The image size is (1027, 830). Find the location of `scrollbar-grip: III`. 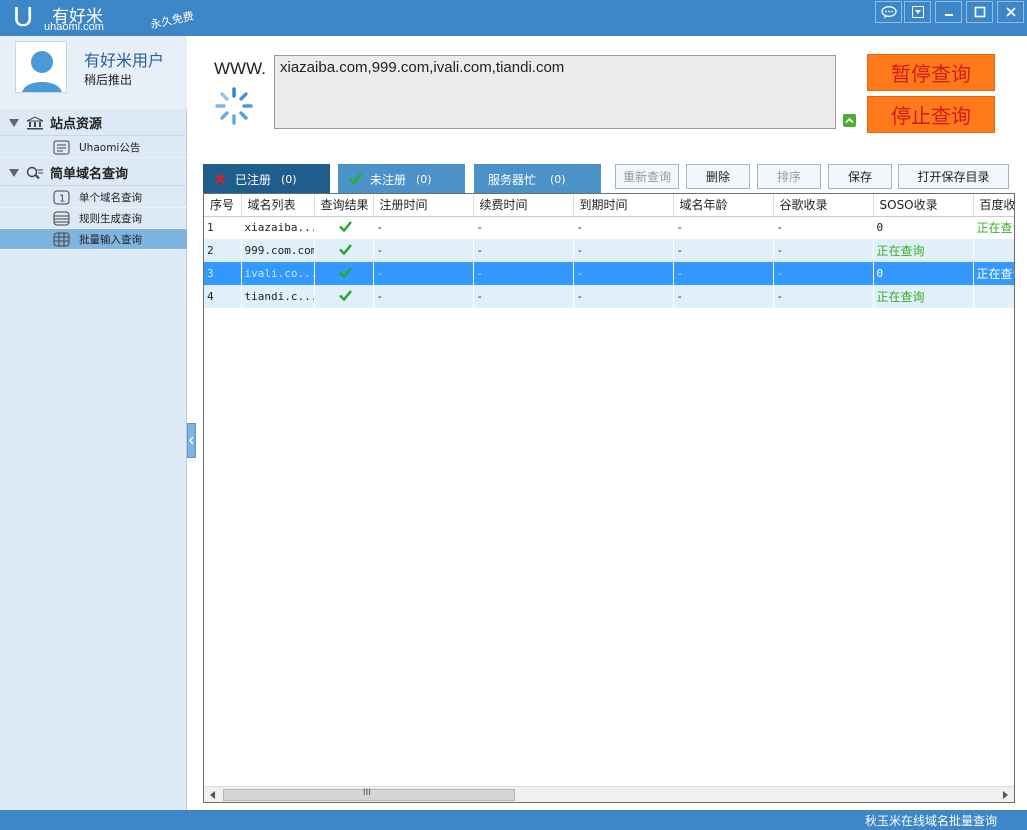

scrollbar-grip: III is located at coordinates (367, 793).